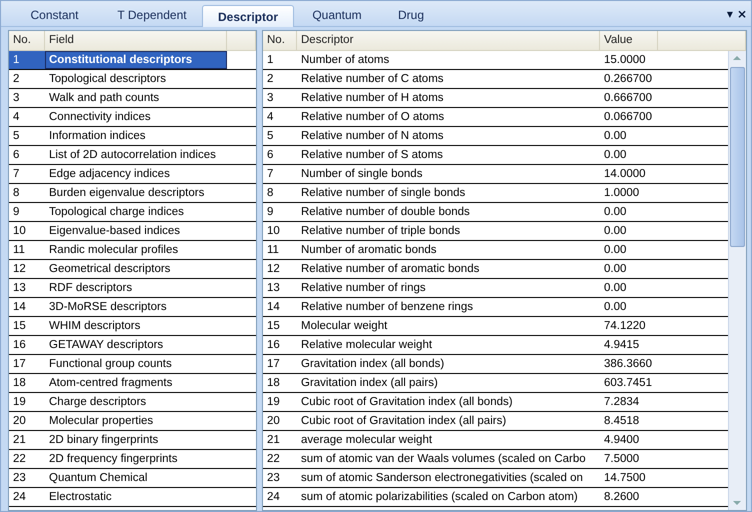 The height and width of the screenshot is (512, 752). Describe the element at coordinates (136, 250) in the screenshot. I see `table-cell: Randic molecular profiles` at that location.